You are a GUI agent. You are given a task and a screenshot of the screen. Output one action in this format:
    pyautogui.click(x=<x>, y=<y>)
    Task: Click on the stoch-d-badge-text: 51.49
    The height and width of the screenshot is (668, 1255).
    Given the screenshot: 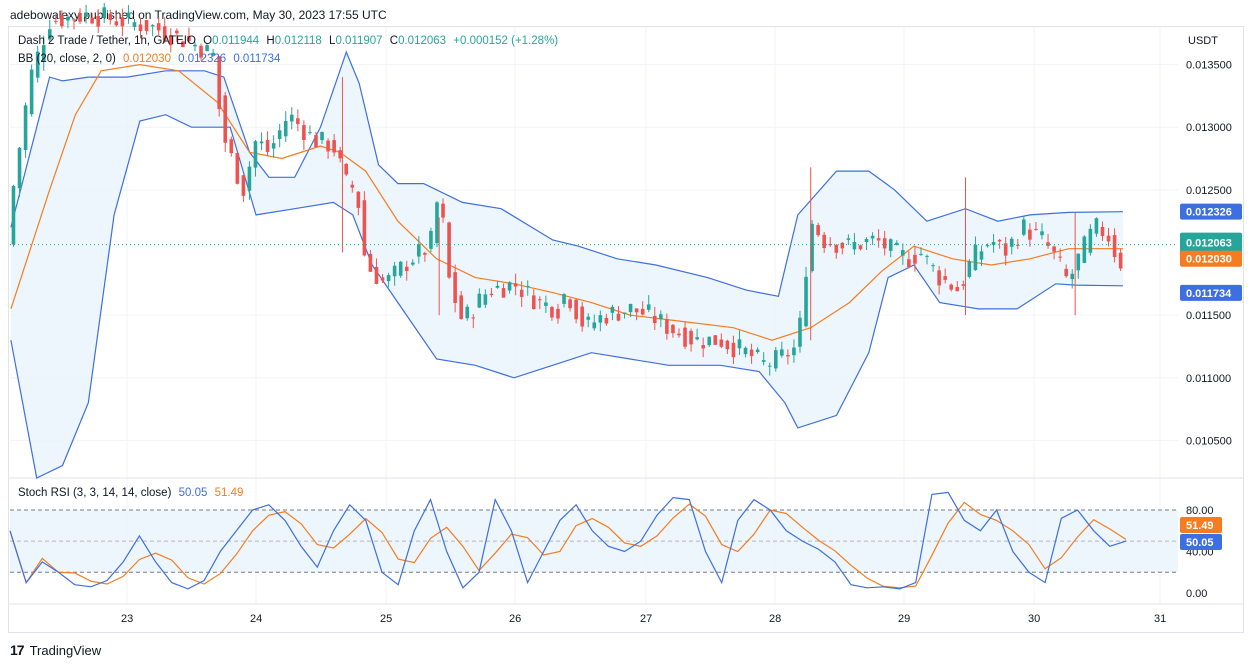 What is the action you would take?
    pyautogui.click(x=1200, y=526)
    